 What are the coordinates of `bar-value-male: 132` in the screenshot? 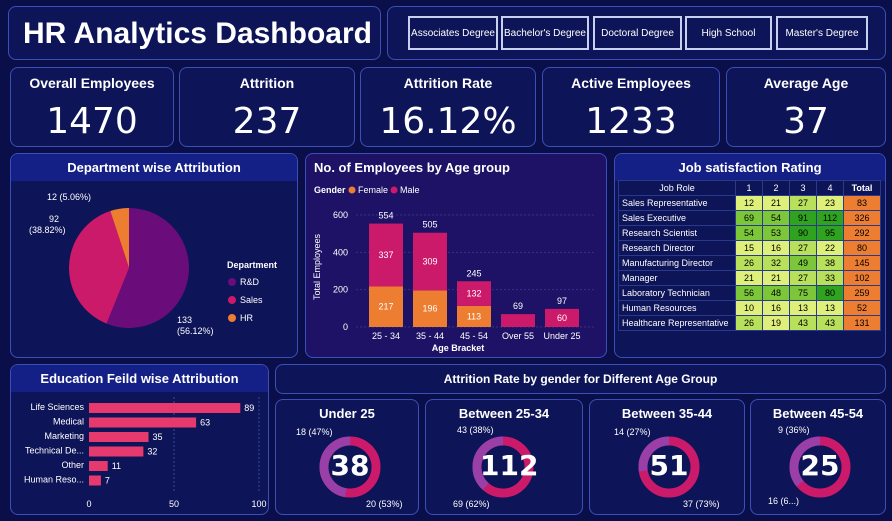 It's located at (473, 294).